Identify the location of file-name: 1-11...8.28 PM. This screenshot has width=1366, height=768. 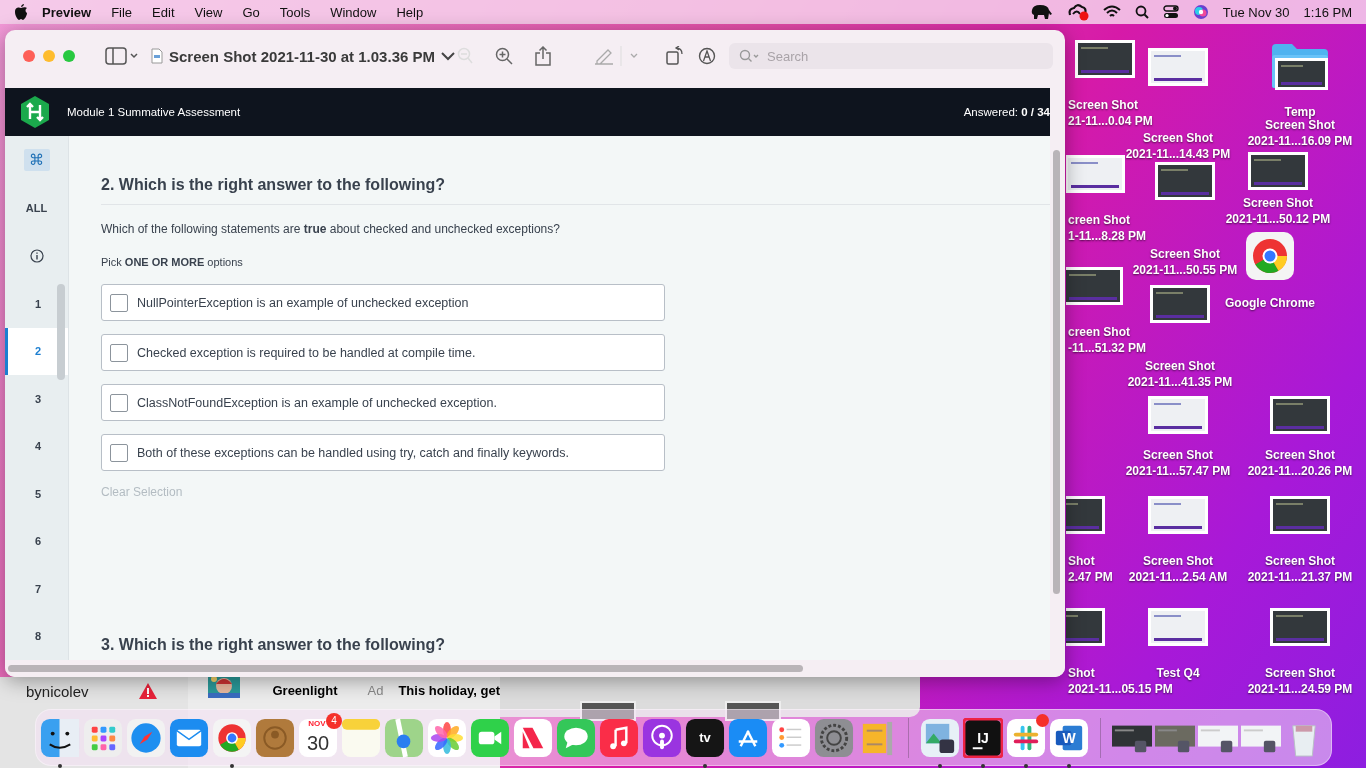
(1107, 236).